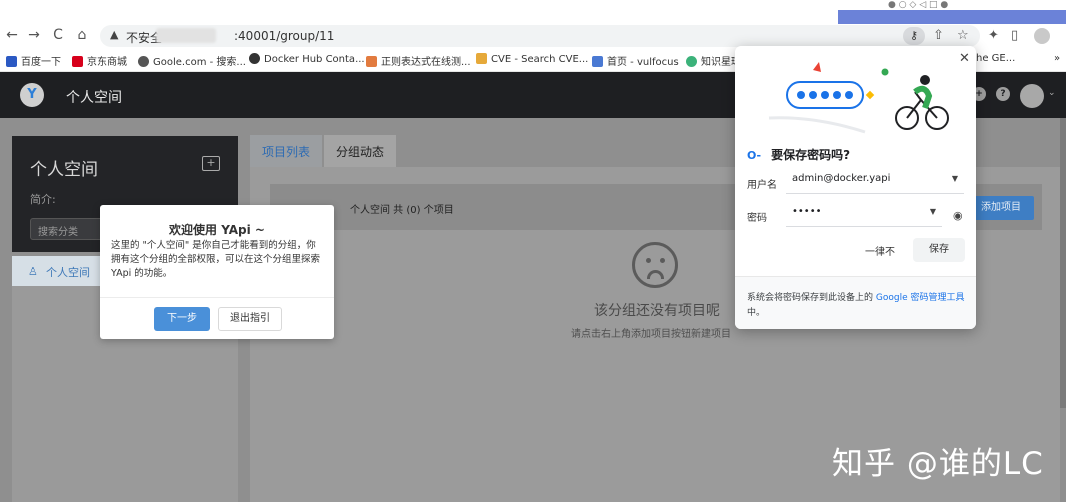  I want to click on key-icon: ⚷, so click(914, 36).